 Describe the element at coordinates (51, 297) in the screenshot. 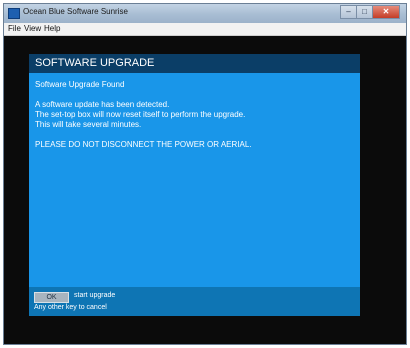

I see `ok-button: OK` at that location.